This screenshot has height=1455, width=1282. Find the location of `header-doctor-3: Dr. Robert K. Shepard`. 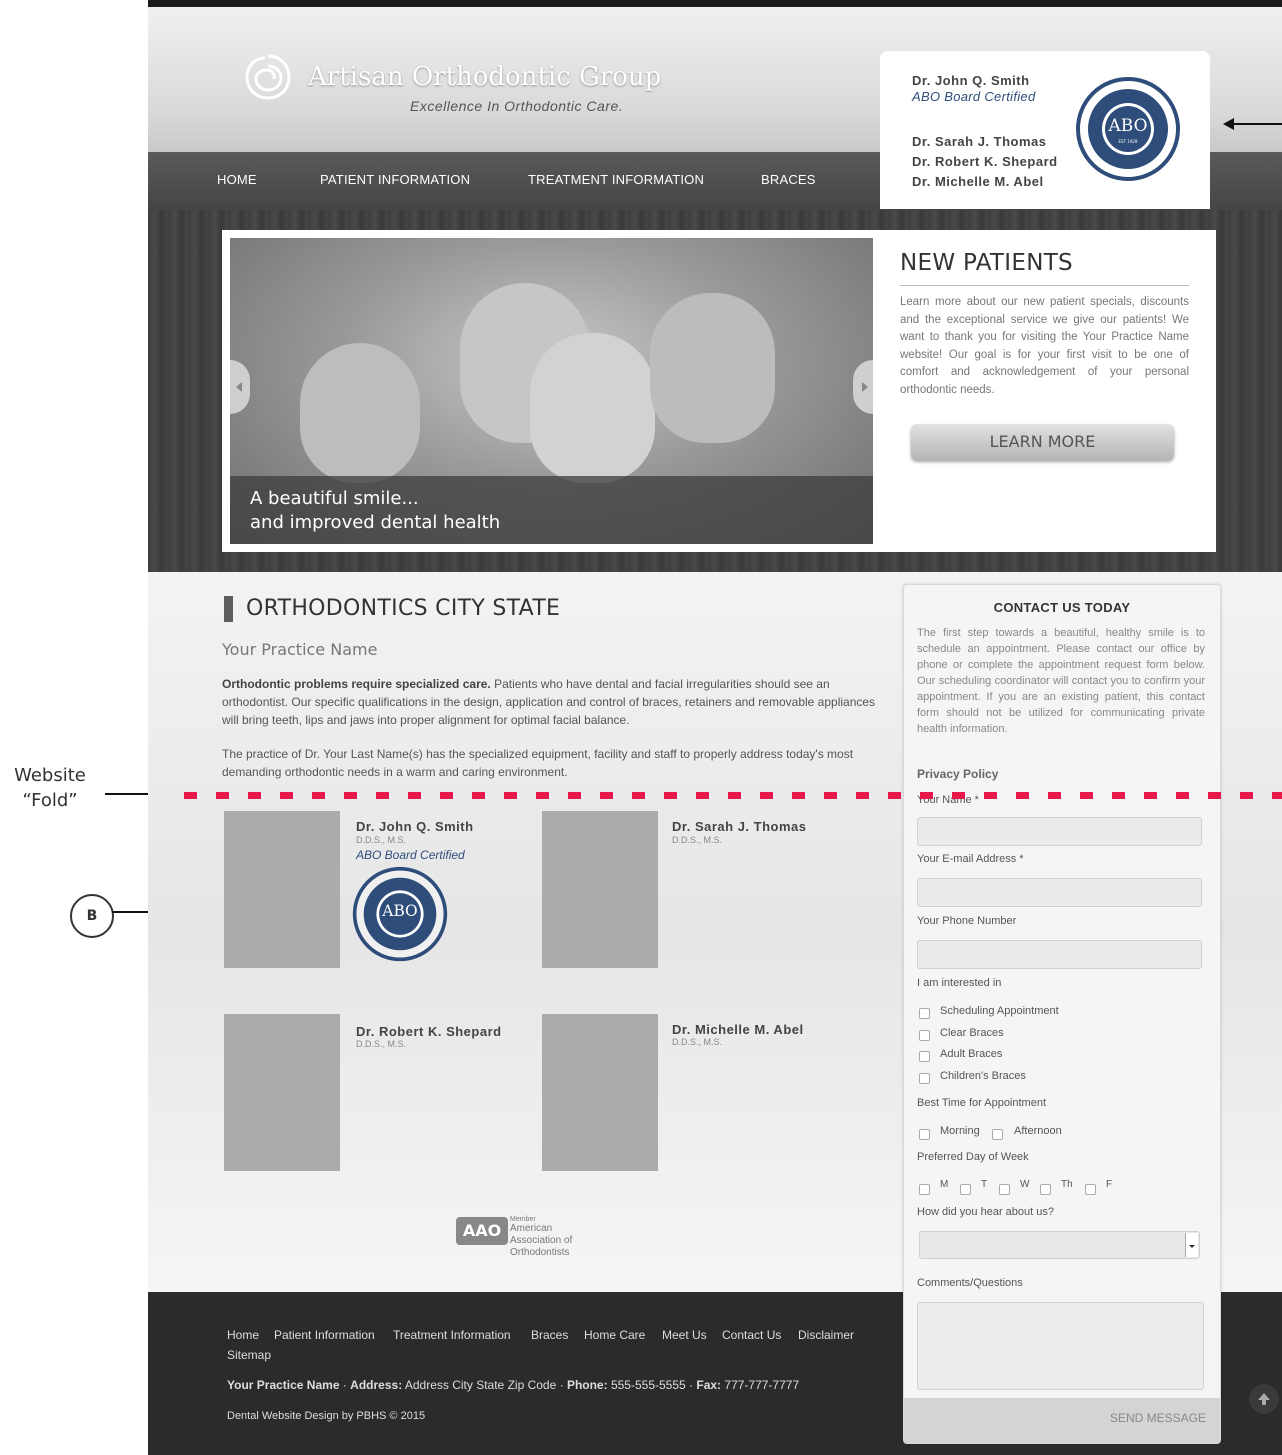

header-doctor-3: Dr. Robert K. Shepard is located at coordinates (985, 161).